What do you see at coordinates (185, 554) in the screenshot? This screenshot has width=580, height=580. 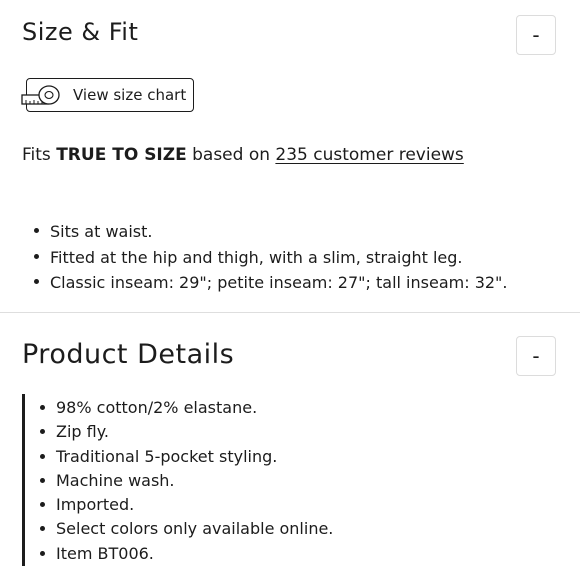 I see `list-item: Item BT006.` at bounding box center [185, 554].